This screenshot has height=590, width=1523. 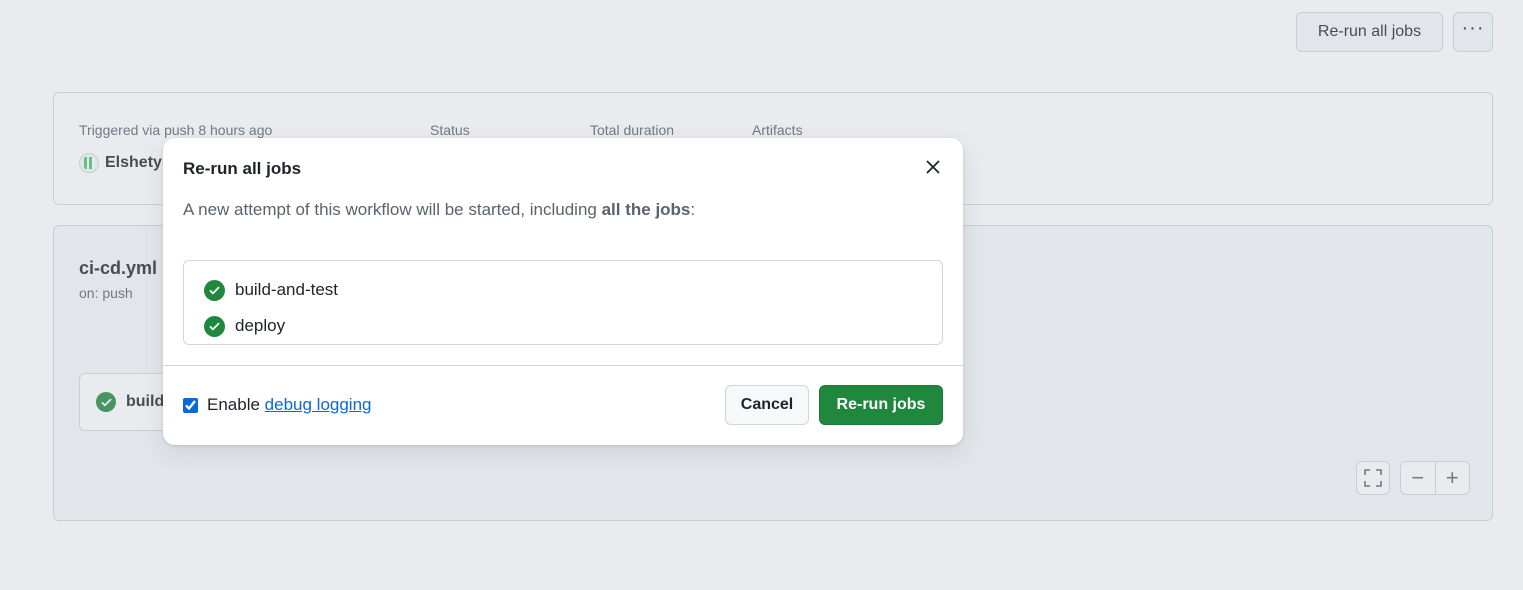 I want to click on dialog-title: Re-run all jobs, so click(x=242, y=168).